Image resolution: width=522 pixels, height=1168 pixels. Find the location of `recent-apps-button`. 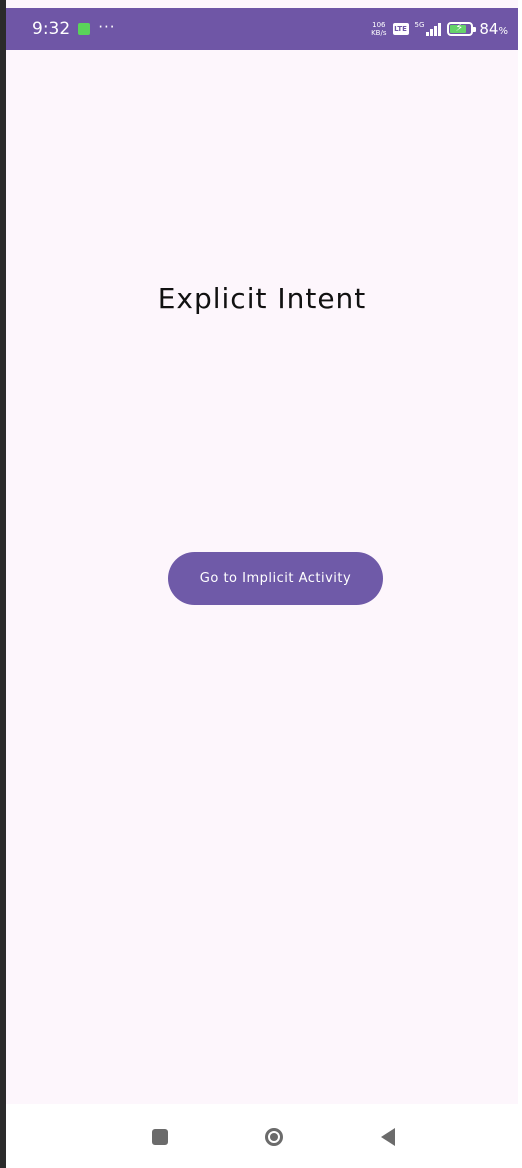

recent-apps-button is located at coordinates (160, 1137).